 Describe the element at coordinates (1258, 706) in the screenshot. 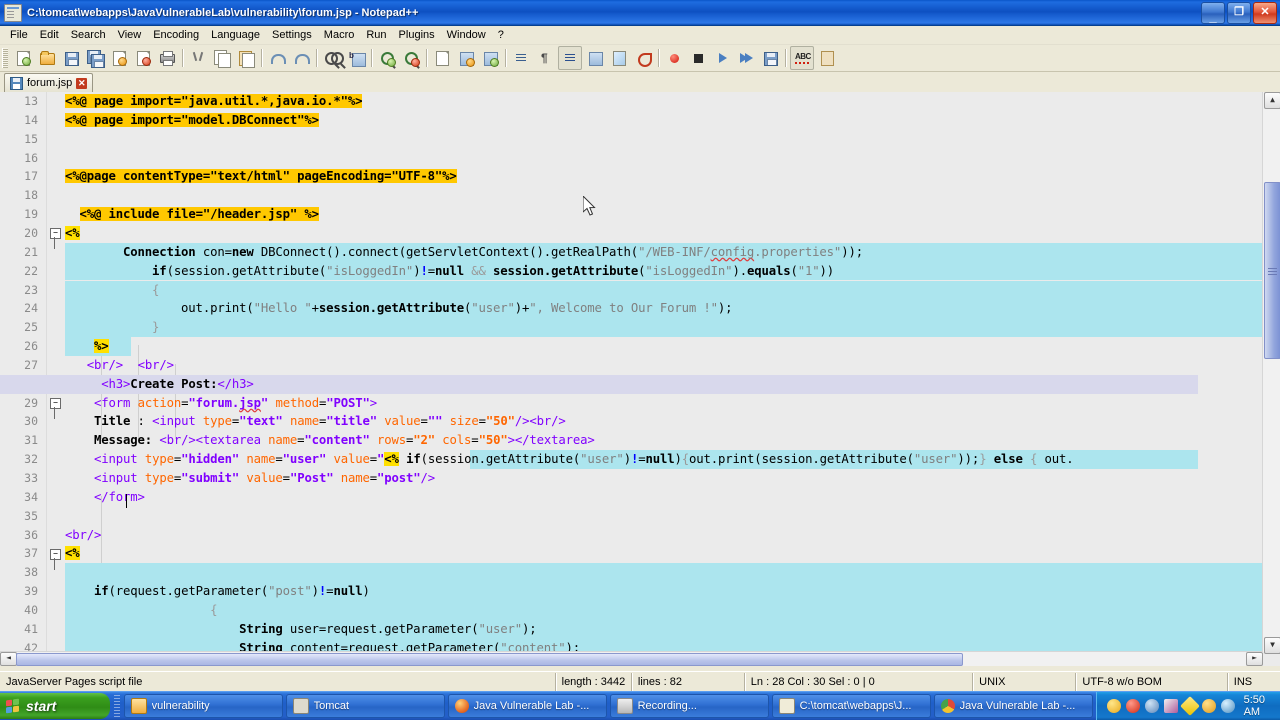

I see `taskbar-clock: 5:50 AM` at that location.